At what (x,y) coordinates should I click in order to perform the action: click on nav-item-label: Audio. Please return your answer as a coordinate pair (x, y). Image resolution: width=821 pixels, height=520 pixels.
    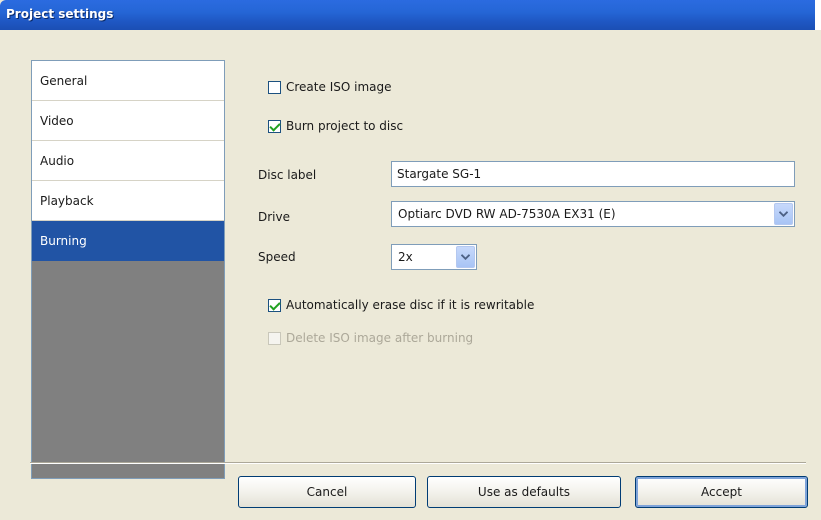
    Looking at the image, I should click on (57, 161).